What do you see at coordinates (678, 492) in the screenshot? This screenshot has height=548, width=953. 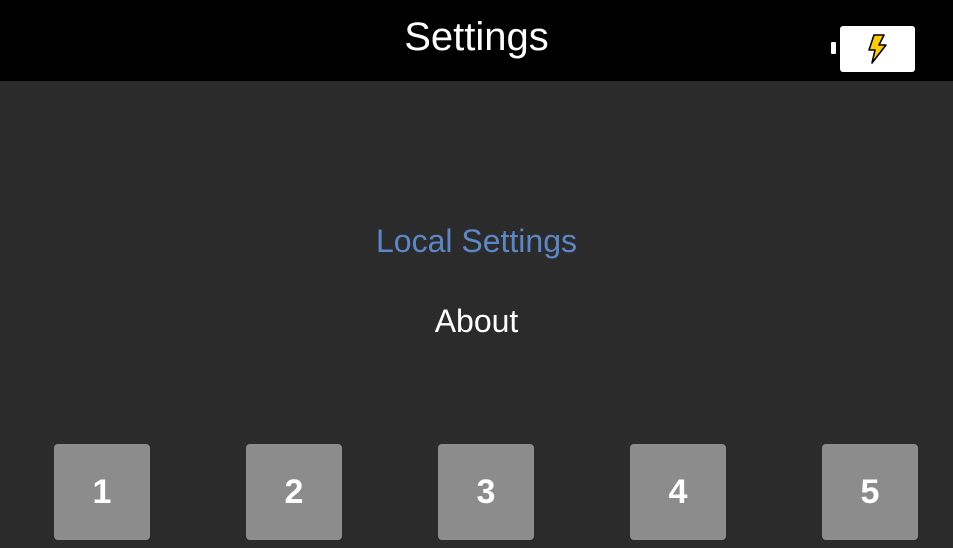 I see `soft-key-4: 4` at bounding box center [678, 492].